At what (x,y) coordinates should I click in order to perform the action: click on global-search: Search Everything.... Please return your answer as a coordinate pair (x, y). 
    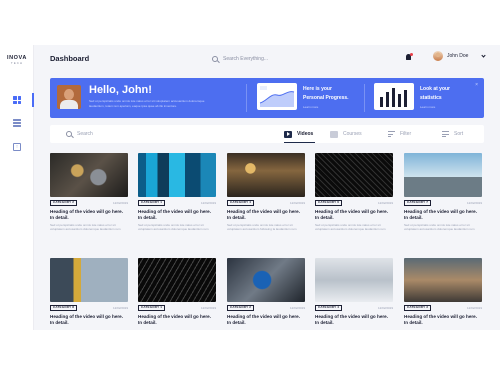
    Looking at the image, I should click on (282, 59).